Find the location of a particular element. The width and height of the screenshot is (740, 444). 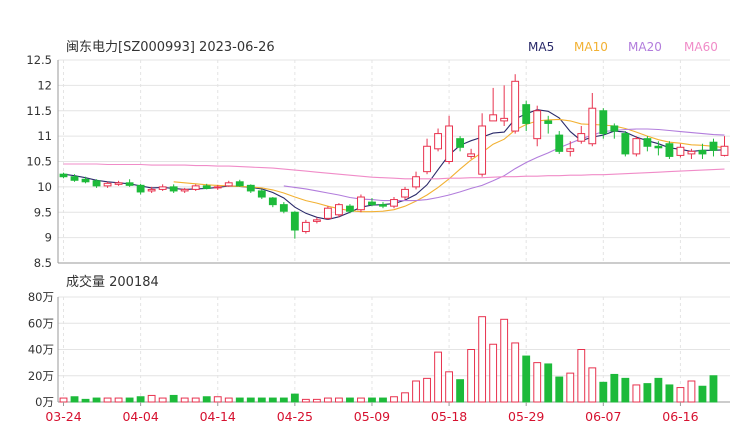

price-tick-label: 10.5 is located at coordinates (39, 162).